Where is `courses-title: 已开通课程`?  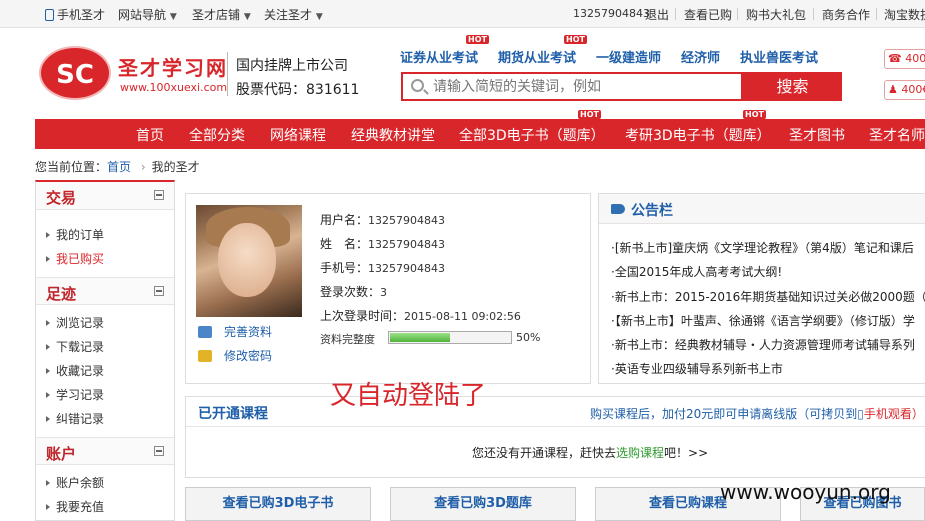 courses-title: 已开通课程 is located at coordinates (233, 414).